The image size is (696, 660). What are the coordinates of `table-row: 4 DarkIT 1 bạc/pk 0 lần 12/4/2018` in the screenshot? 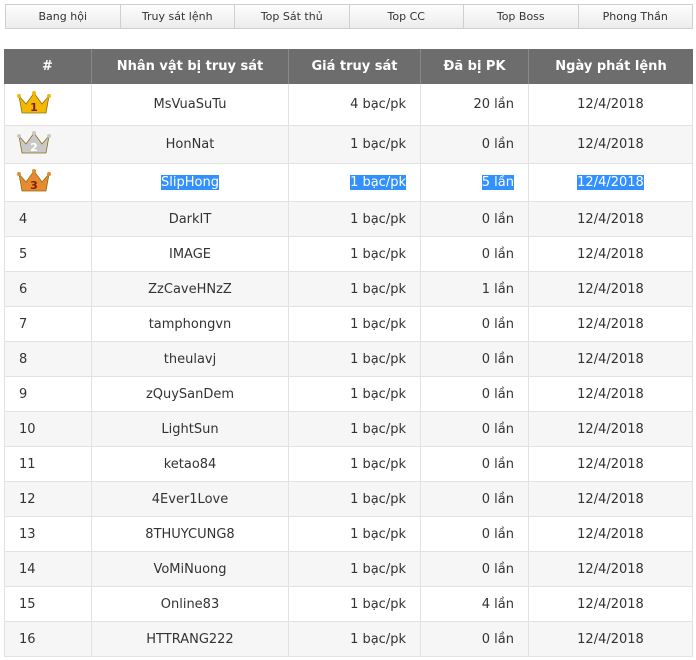 It's located at (348, 219).